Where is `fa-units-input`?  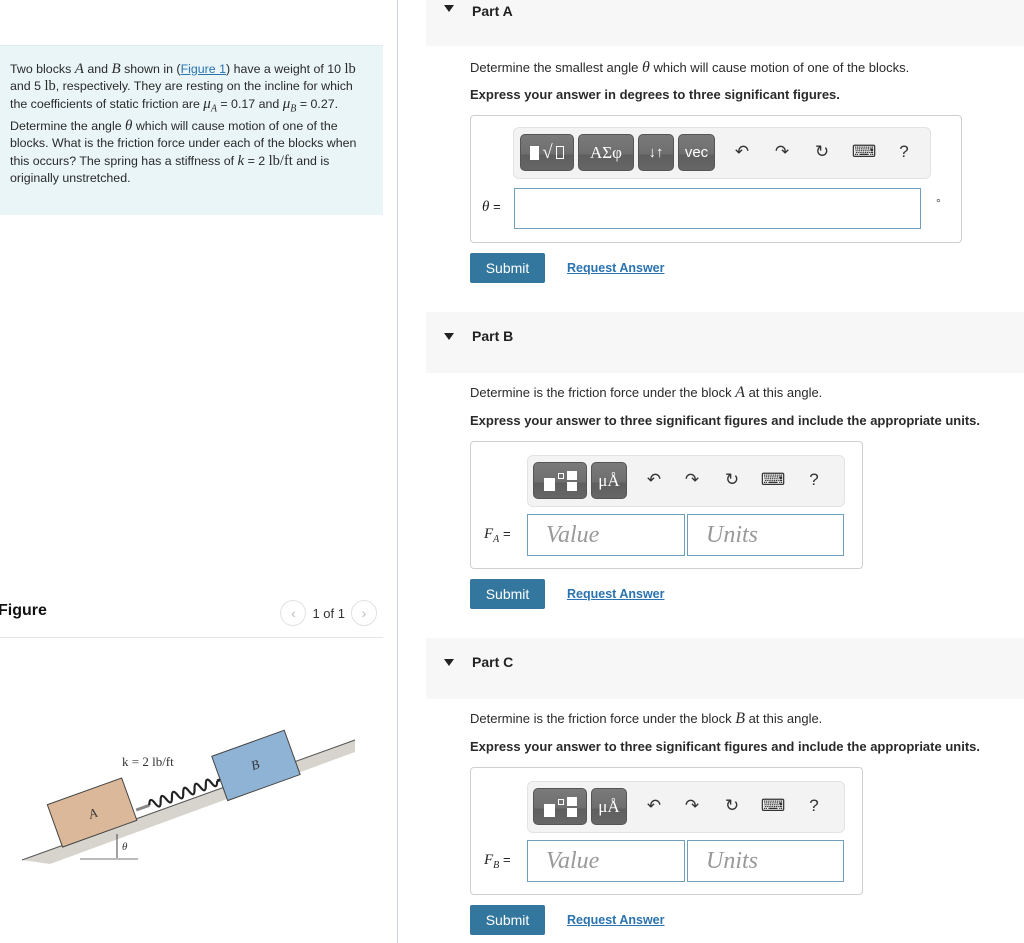 fa-units-input is located at coordinates (765, 535).